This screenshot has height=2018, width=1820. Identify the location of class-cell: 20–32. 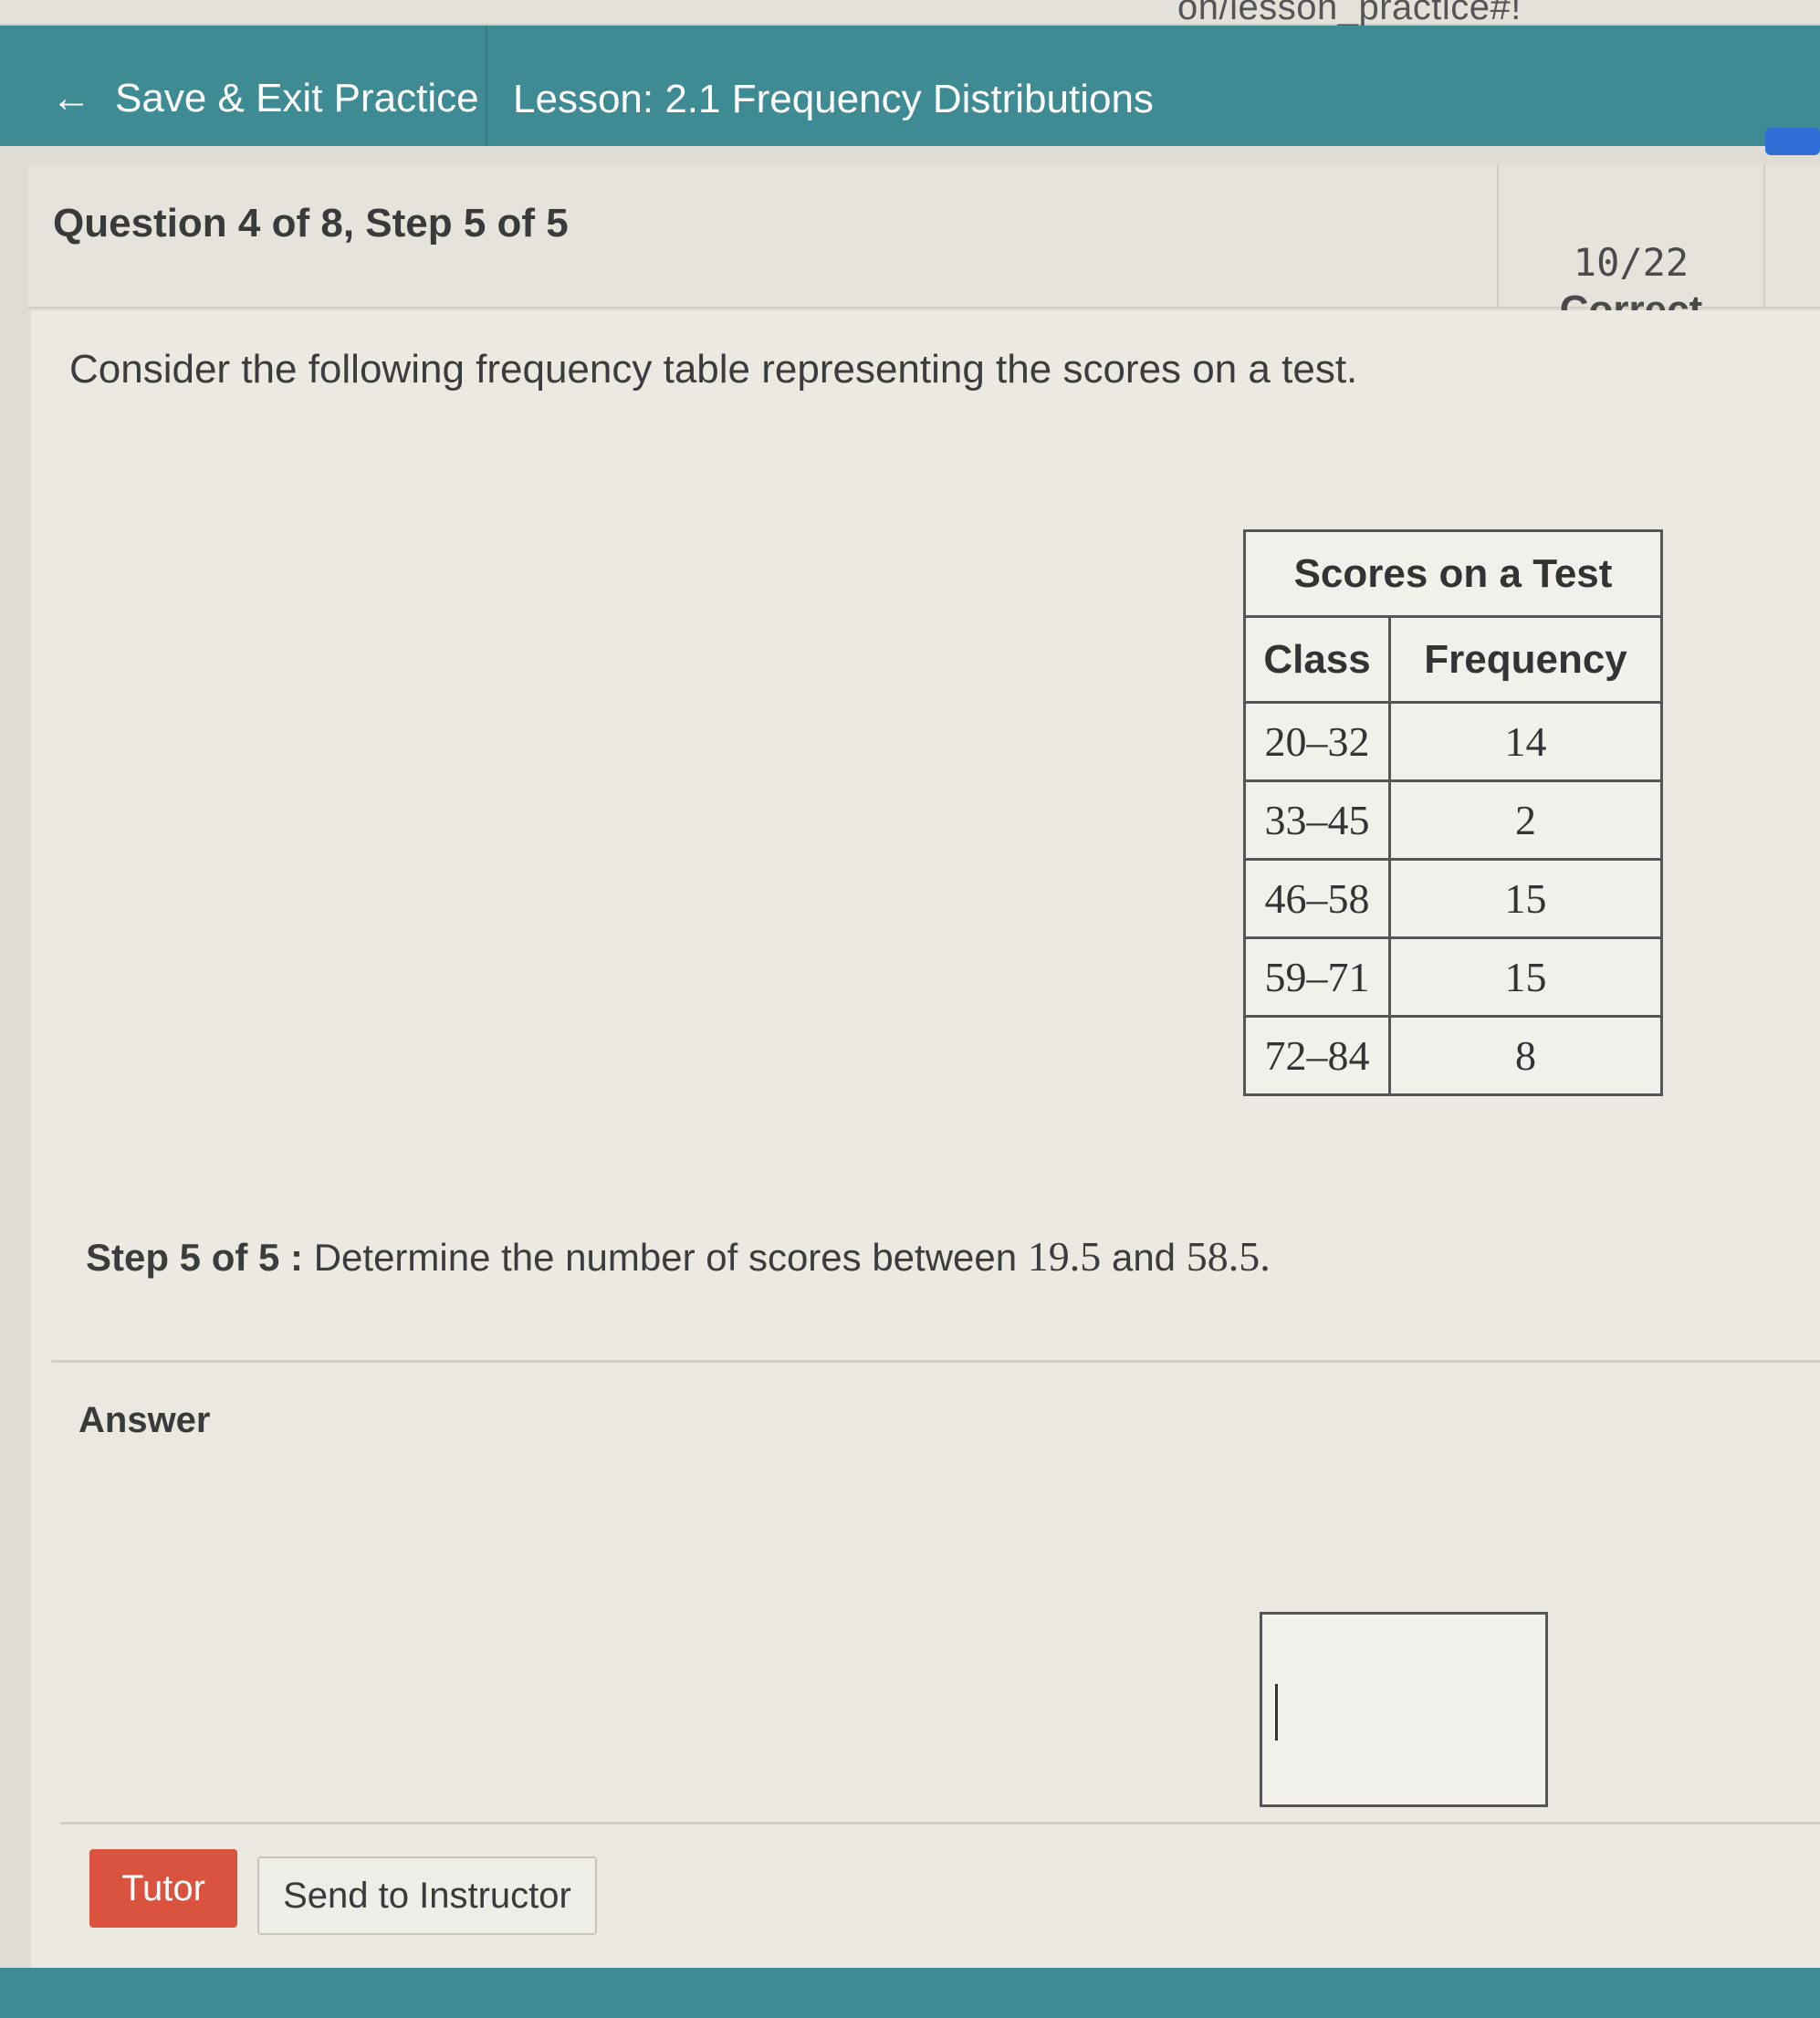
(1317, 741).